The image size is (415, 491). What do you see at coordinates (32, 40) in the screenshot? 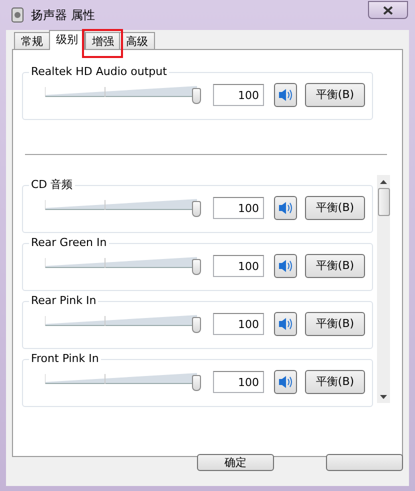
I see `tab: 常规` at bounding box center [32, 40].